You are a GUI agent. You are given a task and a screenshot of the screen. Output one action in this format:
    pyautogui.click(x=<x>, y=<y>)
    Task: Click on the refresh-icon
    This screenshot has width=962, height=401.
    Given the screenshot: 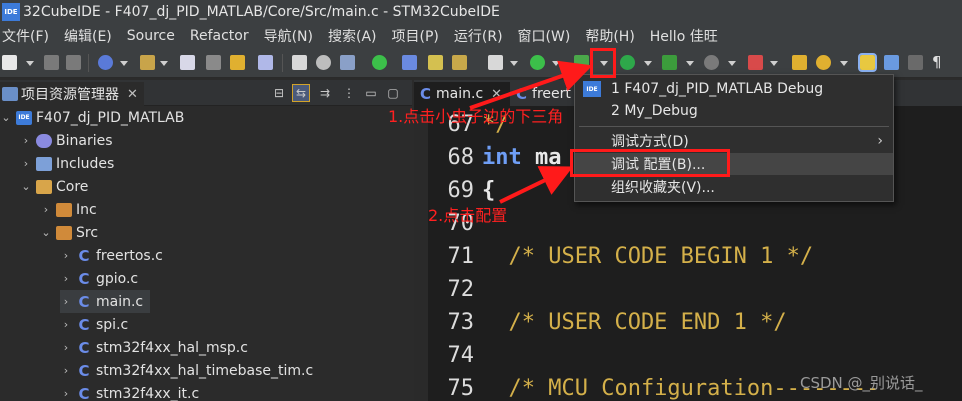 What is the action you would take?
    pyautogui.click(x=299, y=62)
    